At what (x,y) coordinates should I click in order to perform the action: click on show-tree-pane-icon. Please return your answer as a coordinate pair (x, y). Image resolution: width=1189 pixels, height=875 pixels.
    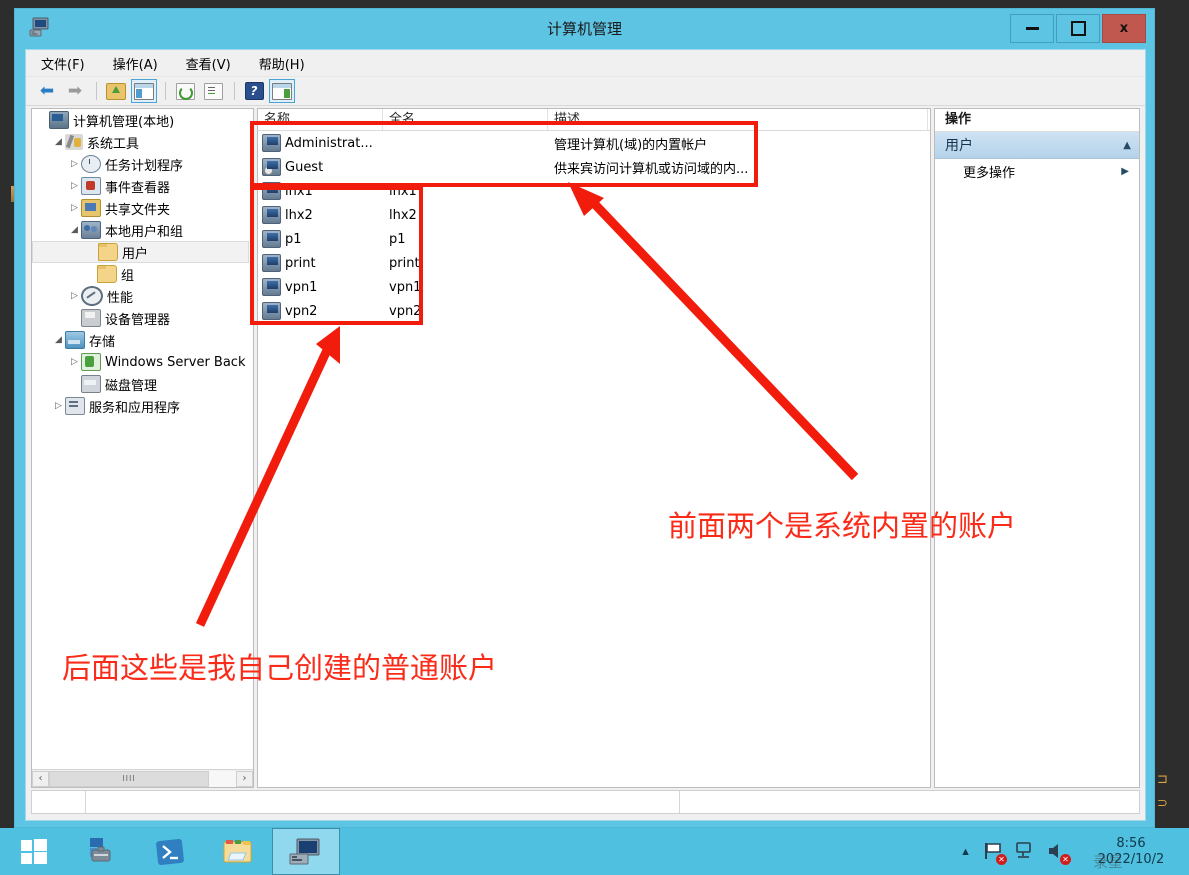
    Looking at the image, I should click on (144, 91).